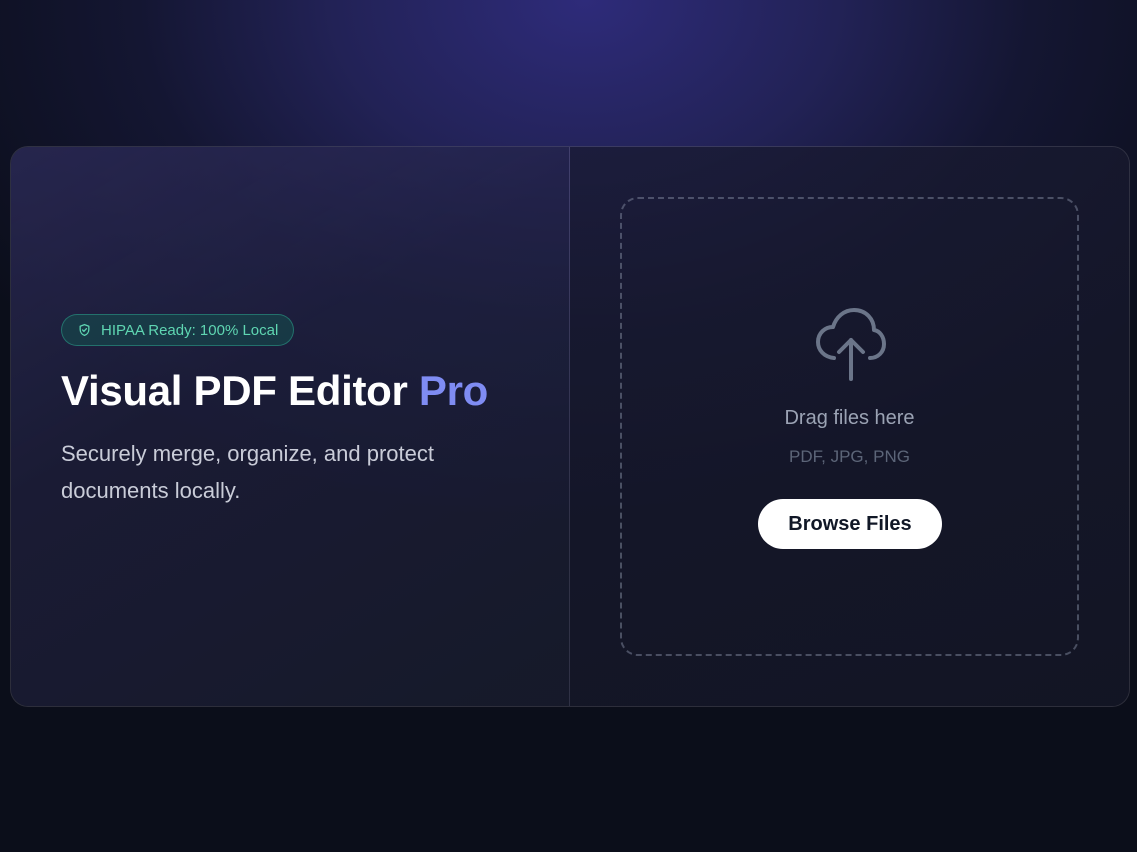  I want to click on badge-label: HIPAA Ready: 100% Local, so click(190, 330).